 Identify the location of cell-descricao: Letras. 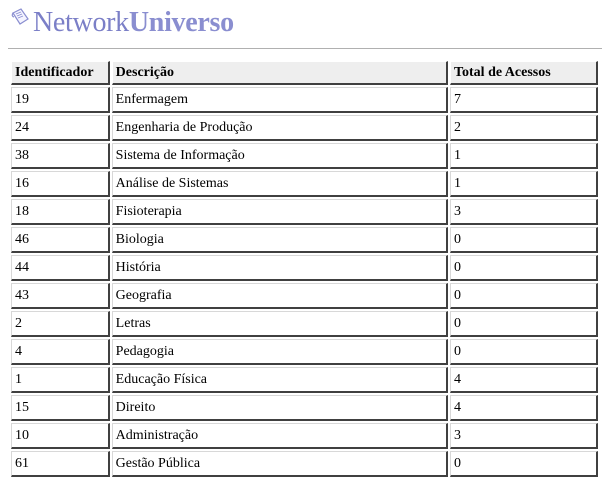
(279, 324).